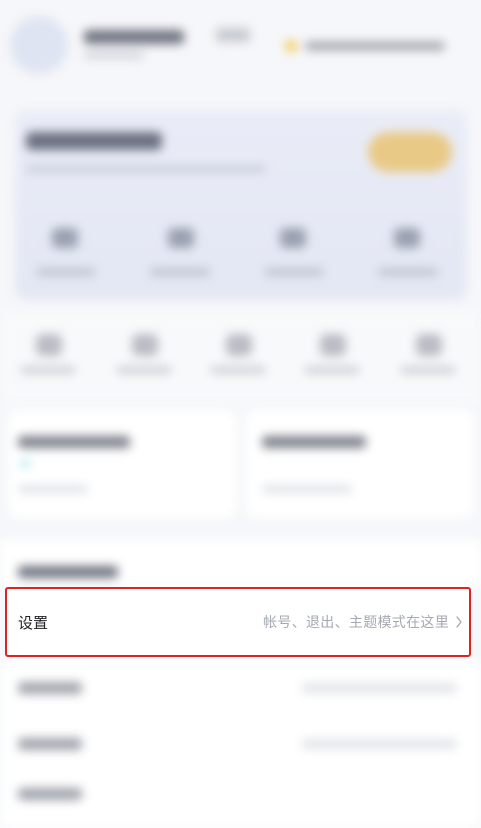 The width and height of the screenshot is (481, 828). What do you see at coordinates (459, 622) in the screenshot?
I see `chevron-right-icon` at bounding box center [459, 622].